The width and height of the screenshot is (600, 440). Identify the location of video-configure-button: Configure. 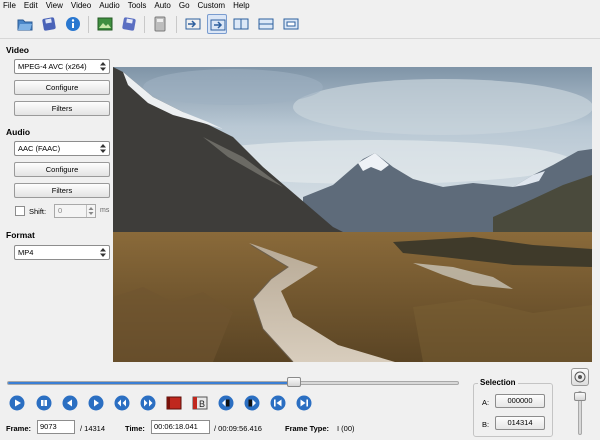
(62, 87).